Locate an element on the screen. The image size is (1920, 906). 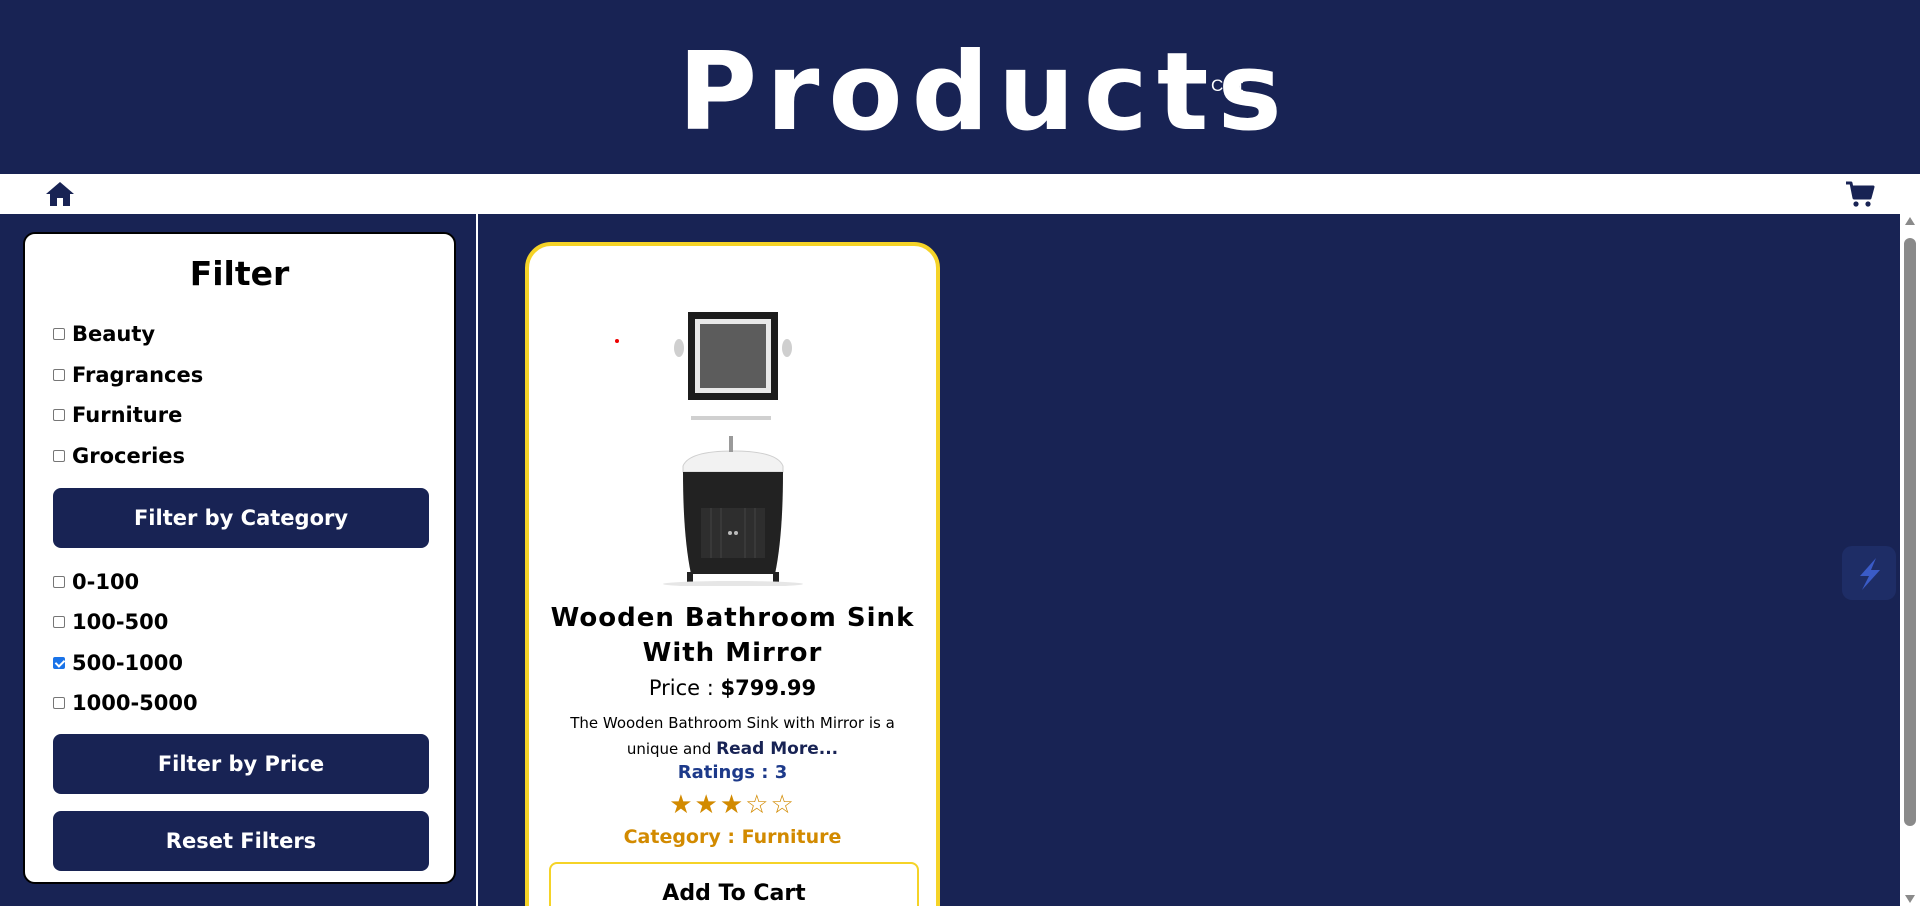
checkbox-label: Fragrances is located at coordinates (138, 375).